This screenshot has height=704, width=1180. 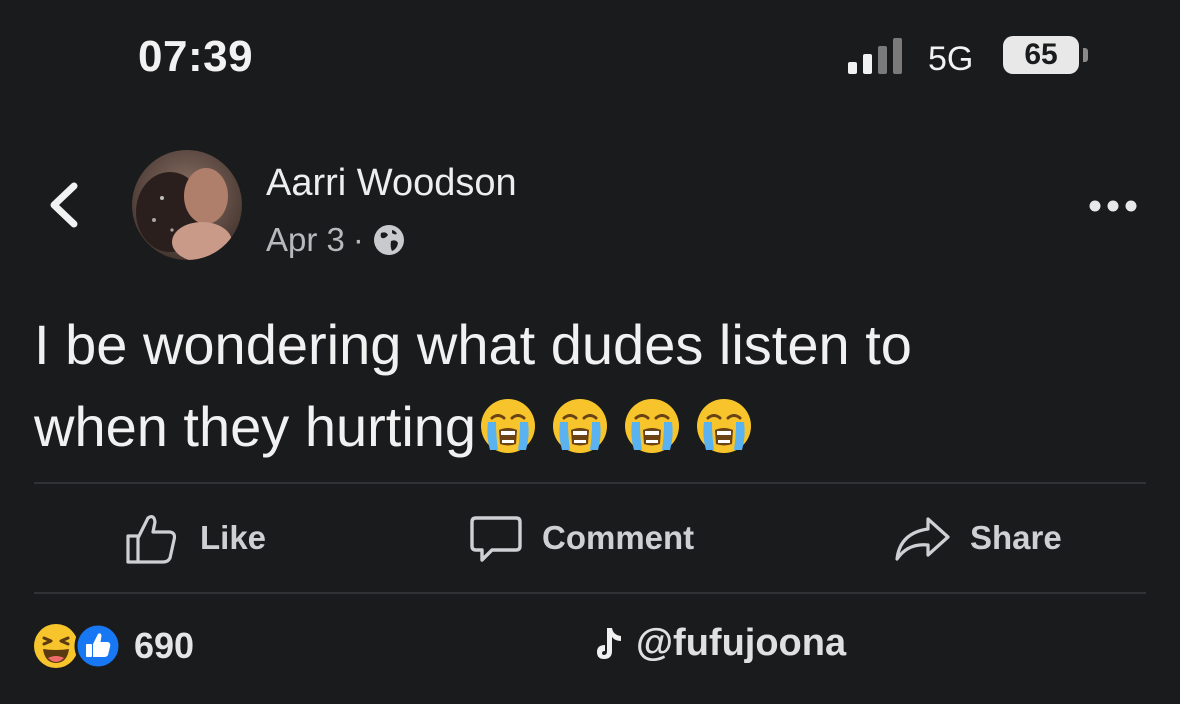 I want to click on like-label: Like, so click(x=233, y=537).